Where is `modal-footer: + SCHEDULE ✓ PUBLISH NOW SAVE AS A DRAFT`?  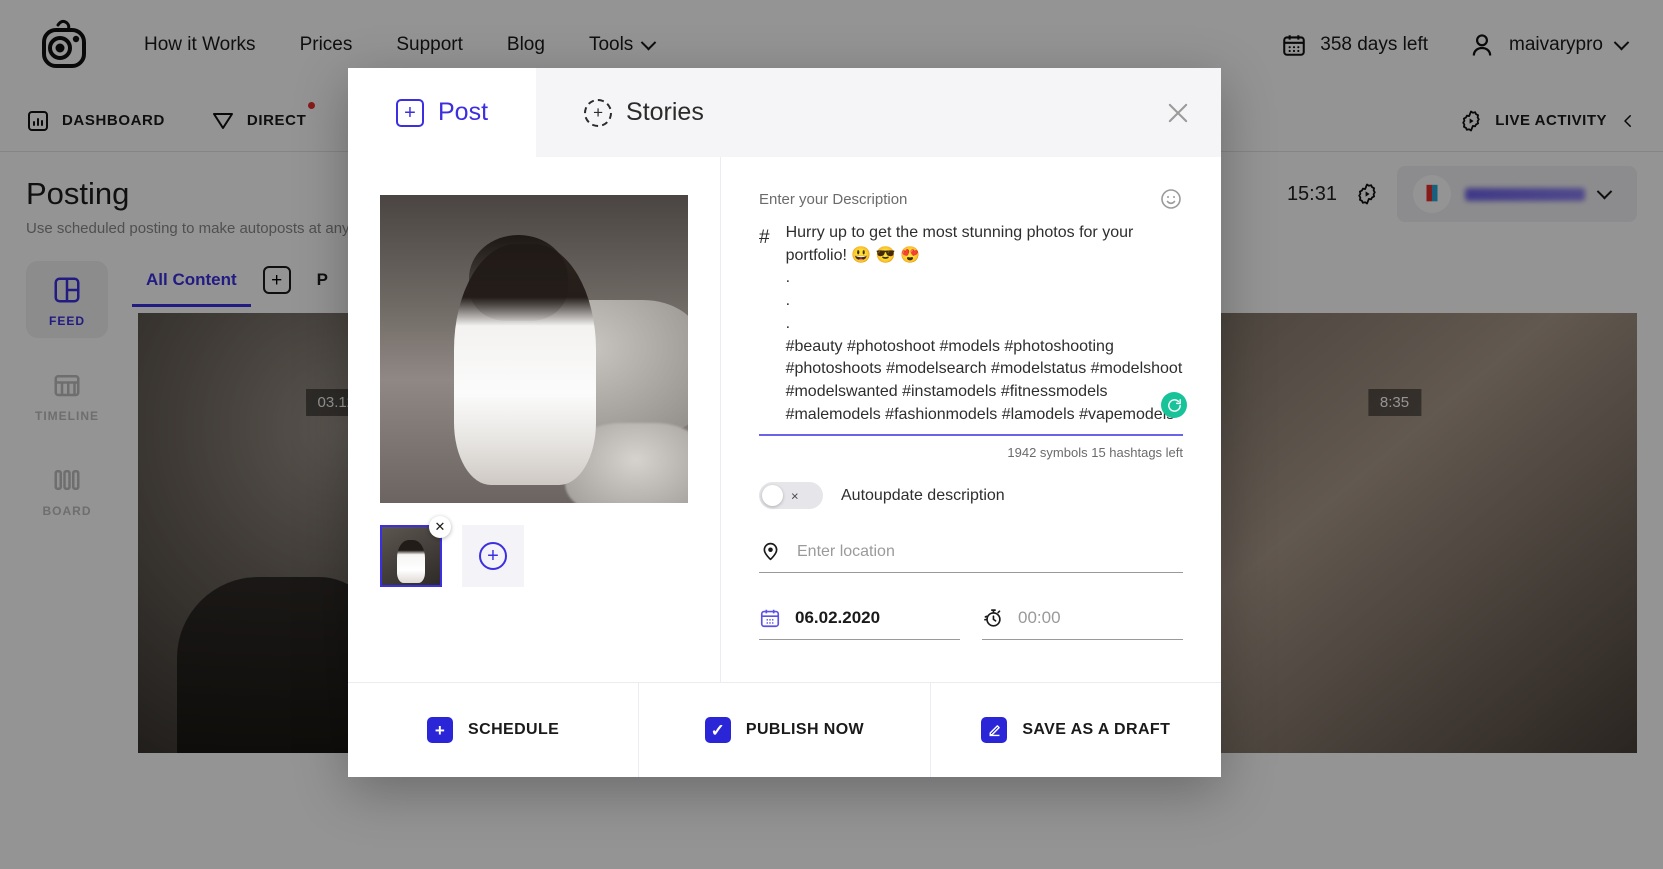 modal-footer: + SCHEDULE ✓ PUBLISH NOW SAVE AS A DRAFT is located at coordinates (784, 729).